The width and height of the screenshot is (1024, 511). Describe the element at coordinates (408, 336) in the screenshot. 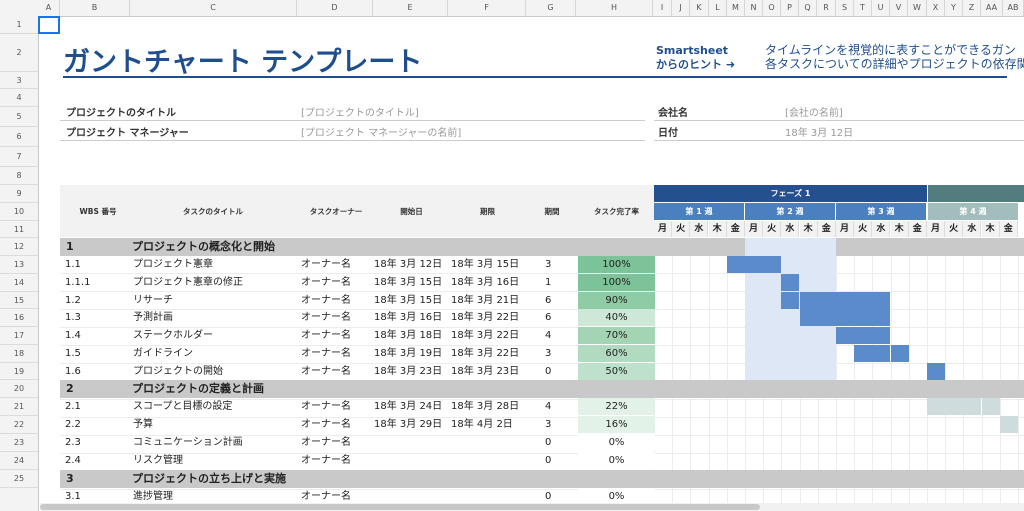

I see `task-start: 18年 3月 18日` at that location.